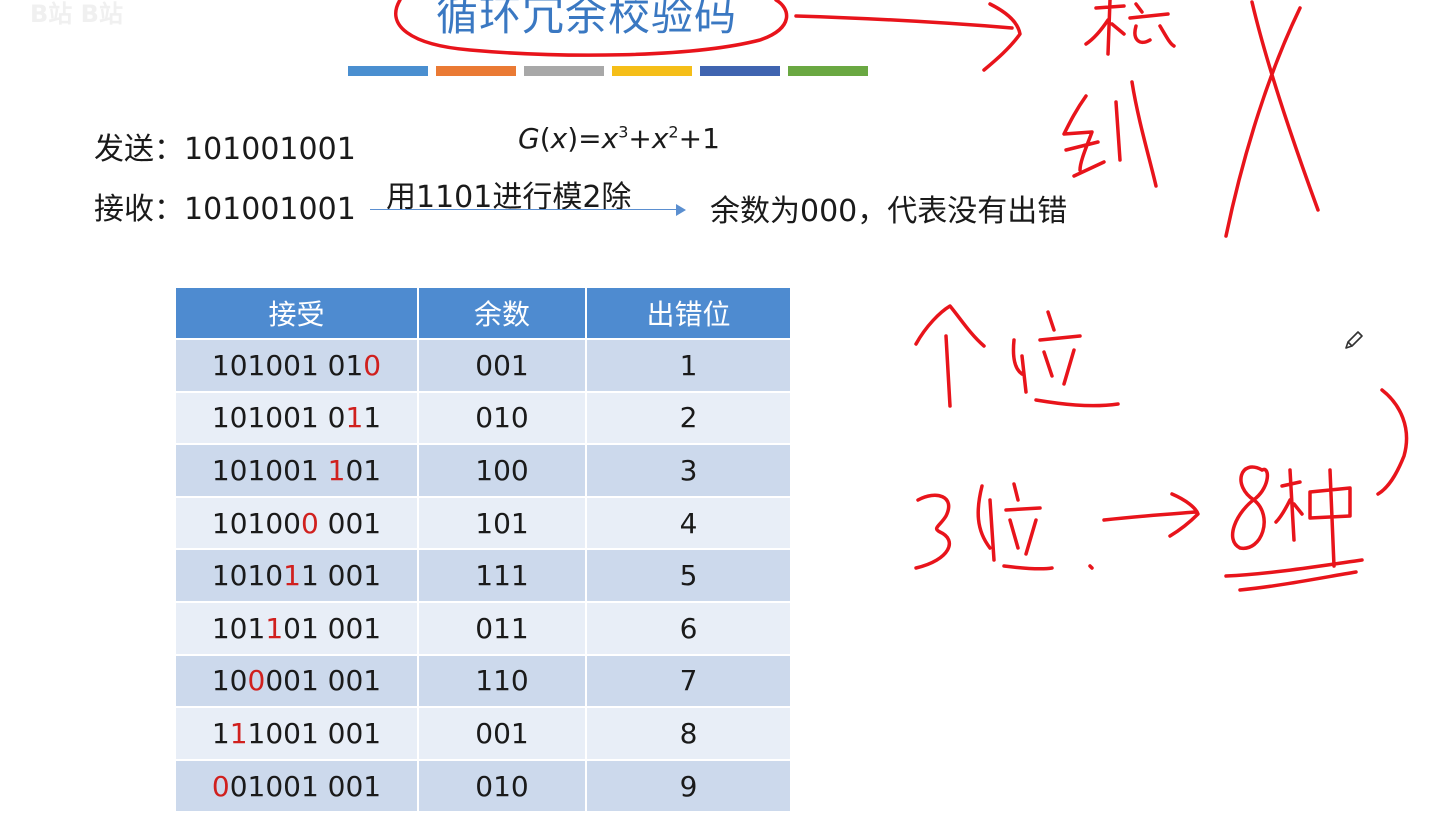 This screenshot has height=823, width=1436. I want to click on received-code-cell: 101001 010, so click(297, 366).